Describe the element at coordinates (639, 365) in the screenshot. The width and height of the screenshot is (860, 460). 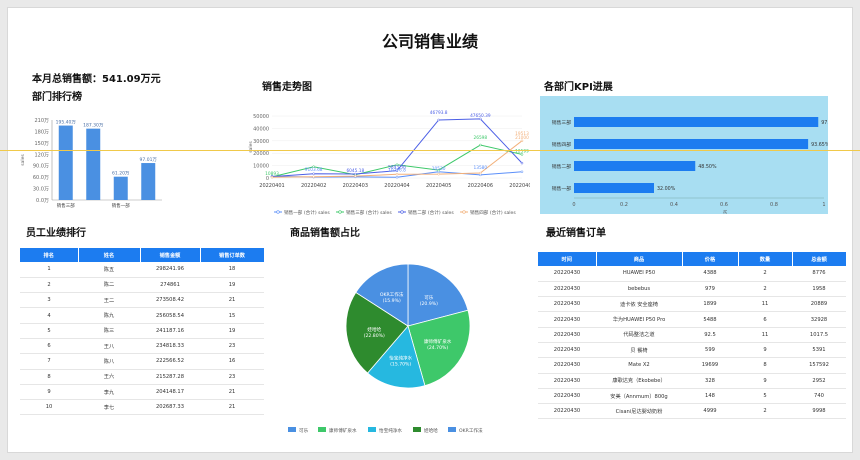
I see `table-cell: Mate X2` at that location.